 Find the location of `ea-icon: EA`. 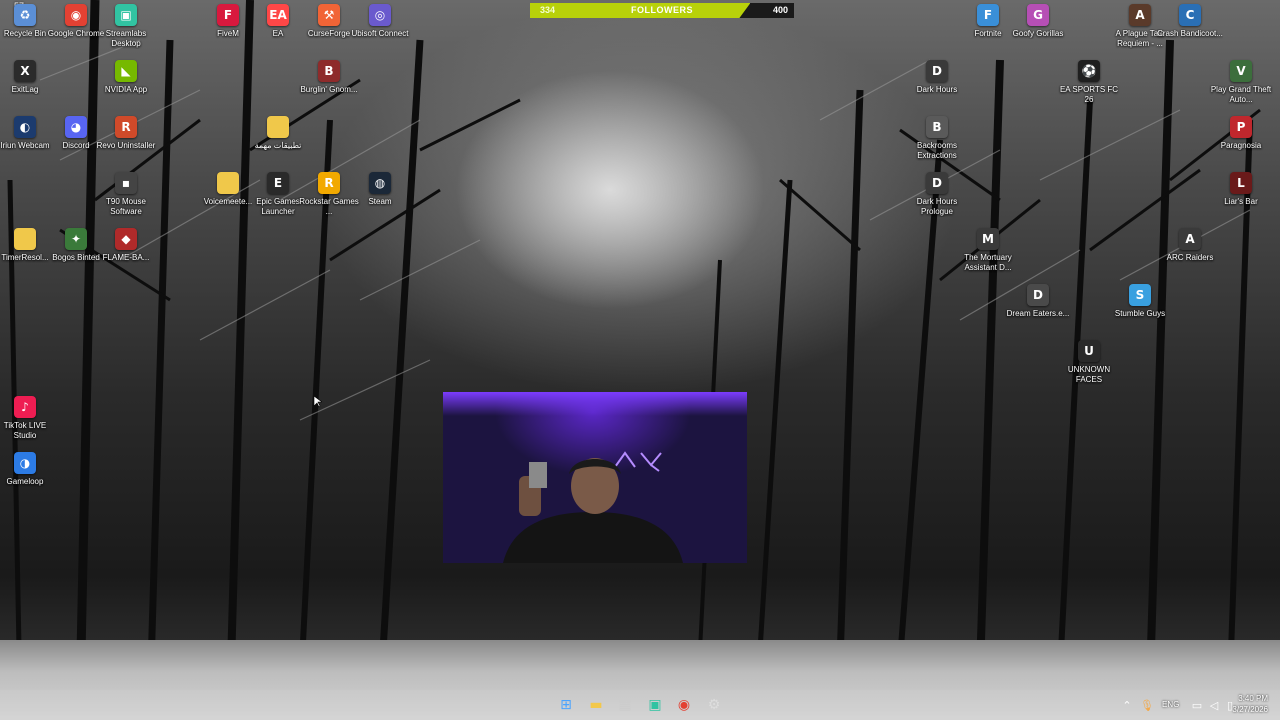

ea-icon: EA is located at coordinates (278, 15).